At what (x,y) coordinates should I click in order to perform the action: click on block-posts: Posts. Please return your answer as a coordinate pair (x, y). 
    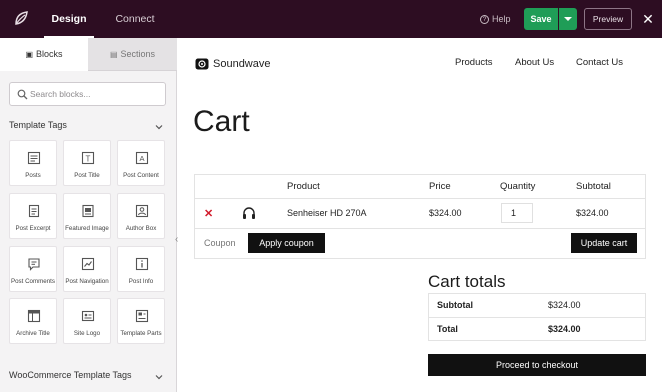
    Looking at the image, I should click on (33, 163).